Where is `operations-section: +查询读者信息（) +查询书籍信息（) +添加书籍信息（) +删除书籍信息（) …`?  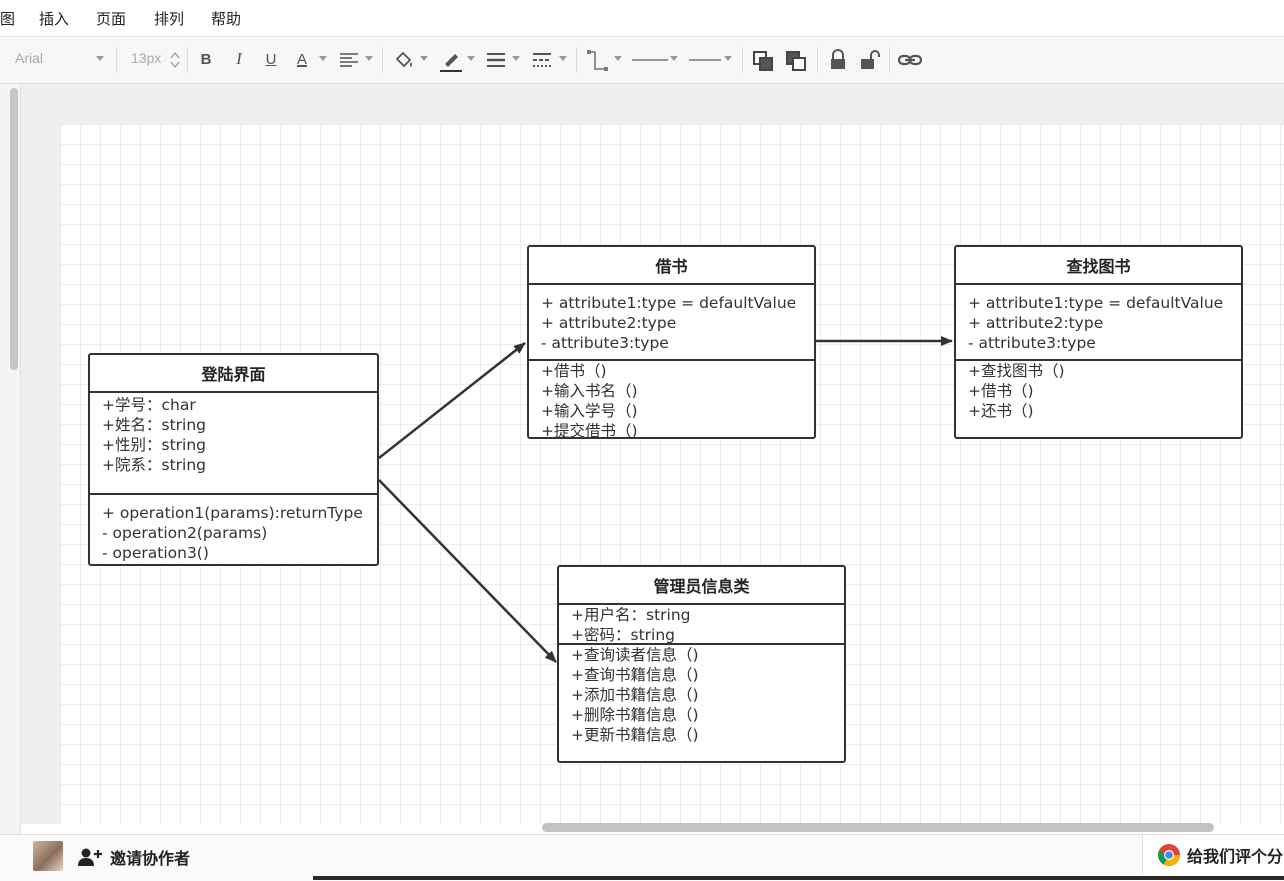 operations-section: +查询读者信息（) +查询书籍信息（) +添加书籍信息（) +删除书籍信息（) … is located at coordinates (701, 695).